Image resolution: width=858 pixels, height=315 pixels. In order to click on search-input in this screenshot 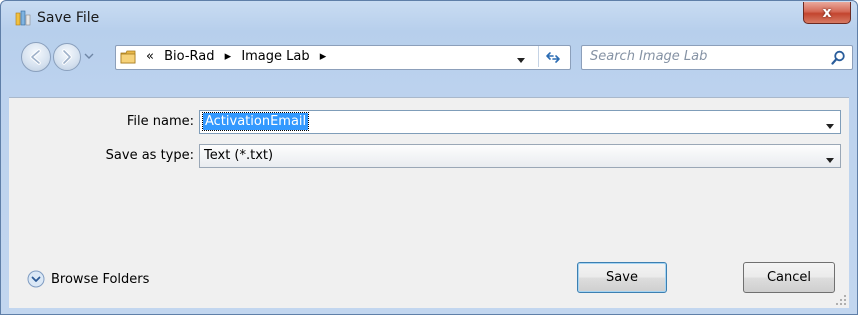, I will do `click(705, 56)`.